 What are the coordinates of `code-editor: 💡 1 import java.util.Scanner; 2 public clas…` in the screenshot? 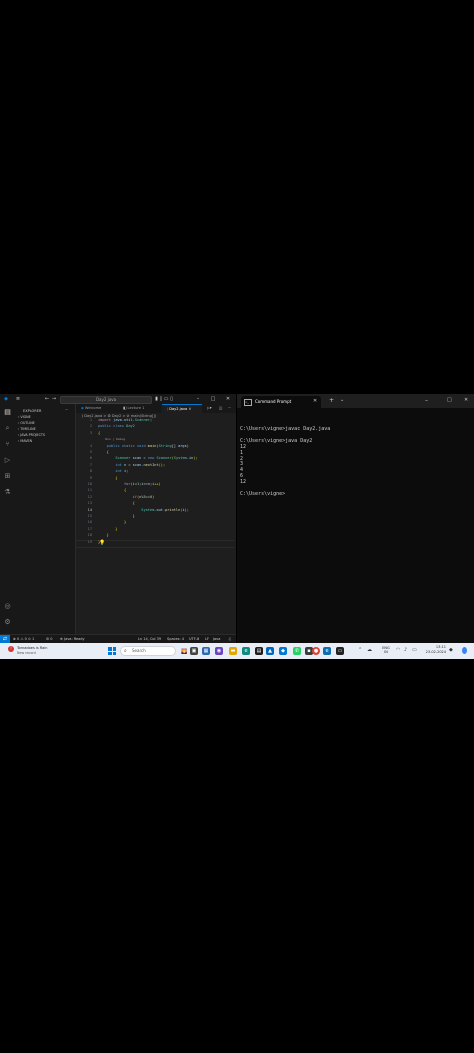 It's located at (155, 526).